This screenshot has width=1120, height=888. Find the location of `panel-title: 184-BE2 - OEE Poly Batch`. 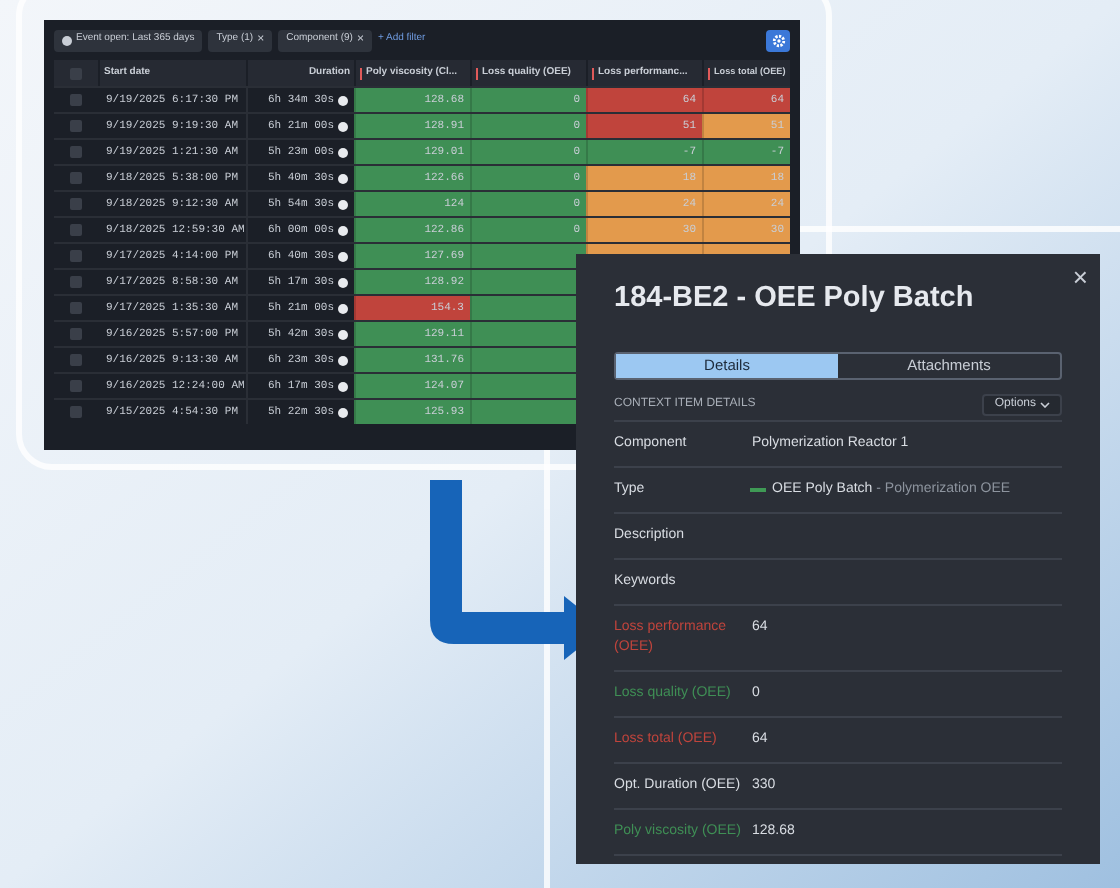

panel-title: 184-BE2 - OEE Poly Batch is located at coordinates (795, 299).